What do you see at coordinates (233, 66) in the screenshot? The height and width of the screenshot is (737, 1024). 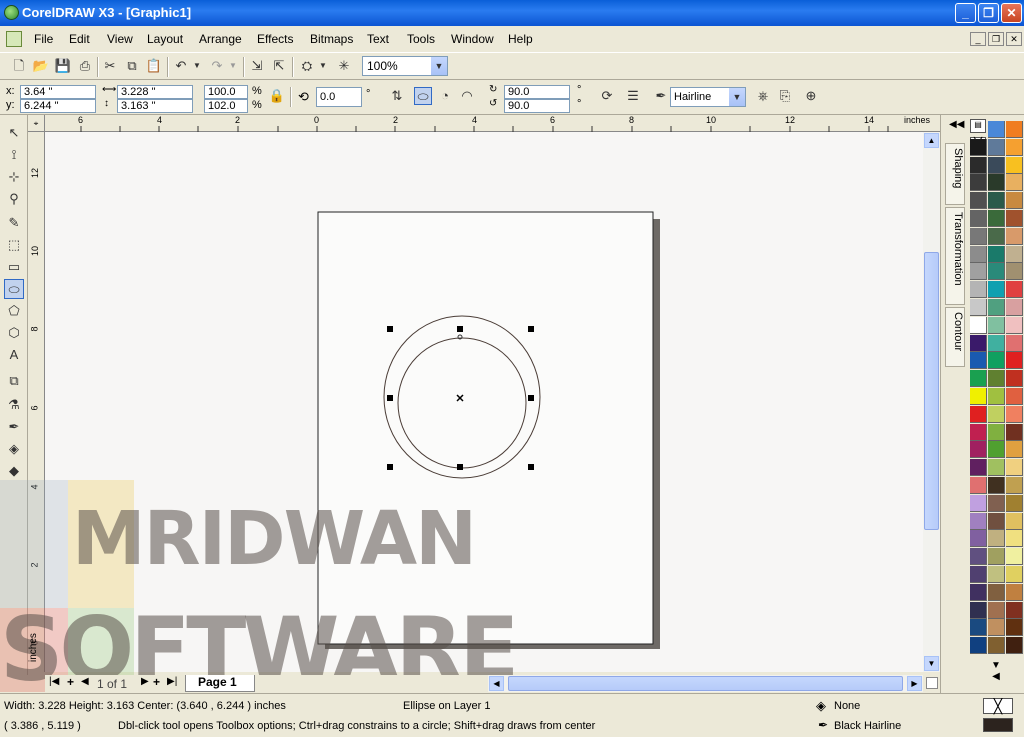 I see `redo-dropdown-icon: ▼` at bounding box center [233, 66].